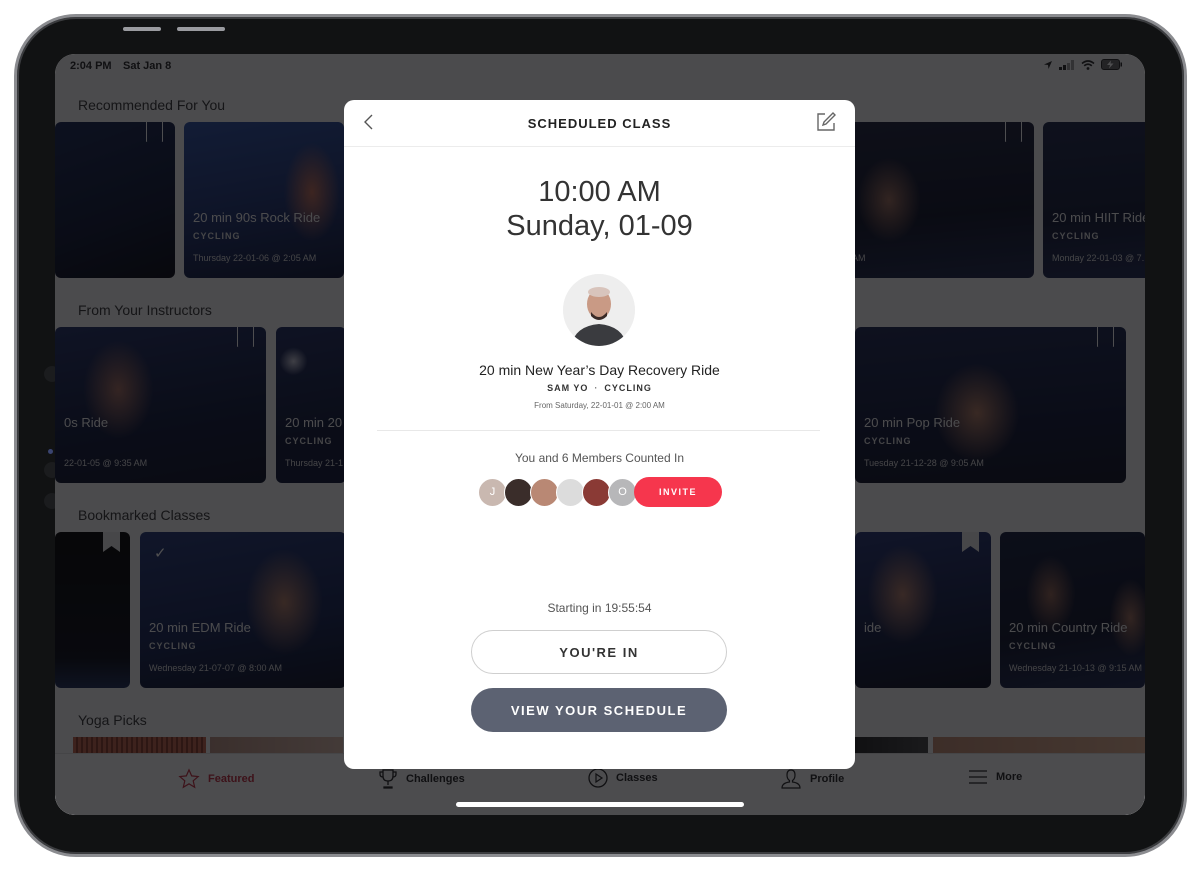  I want to click on class-title: 20 min New Year’s Day Recovery Ride, so click(599, 370).